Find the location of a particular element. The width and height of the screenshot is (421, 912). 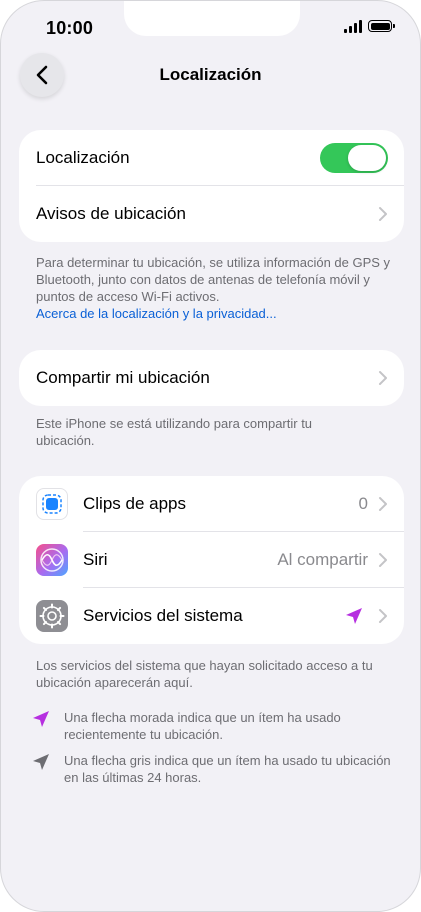

settings-gear-icon is located at coordinates (52, 616).